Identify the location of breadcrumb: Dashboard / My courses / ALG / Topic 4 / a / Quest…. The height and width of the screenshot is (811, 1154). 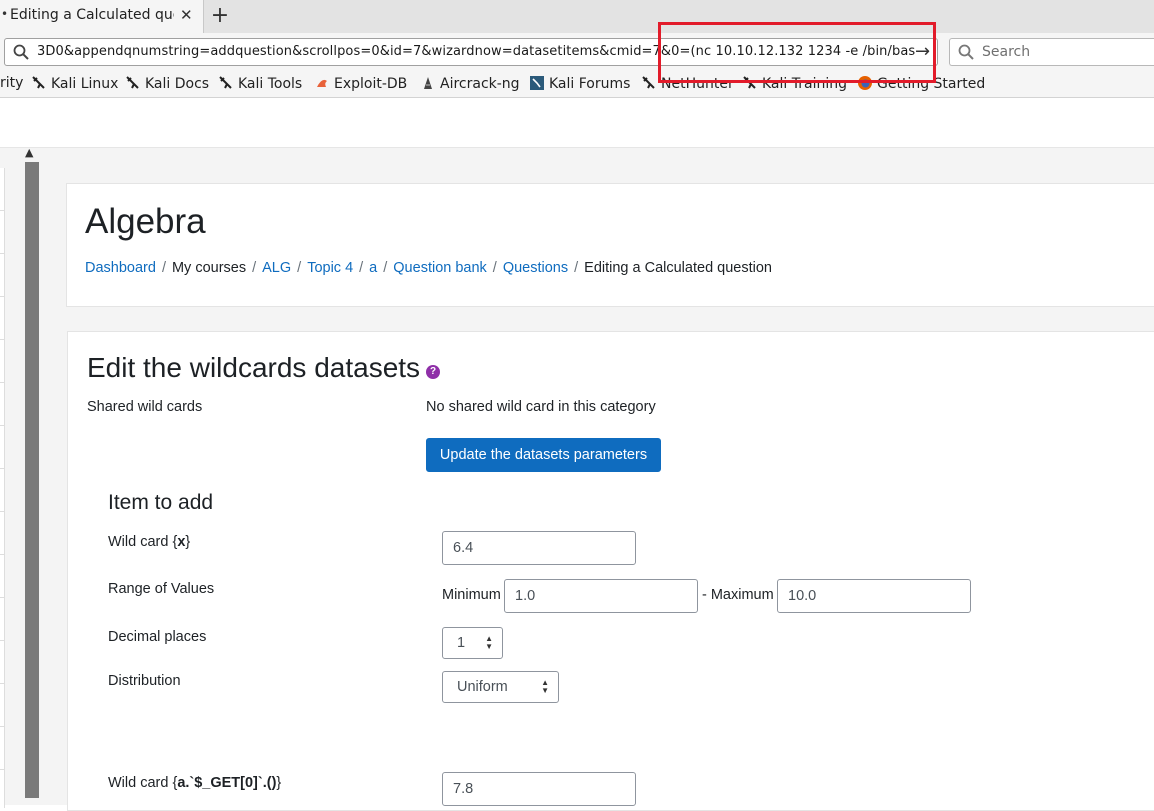
(428, 268).